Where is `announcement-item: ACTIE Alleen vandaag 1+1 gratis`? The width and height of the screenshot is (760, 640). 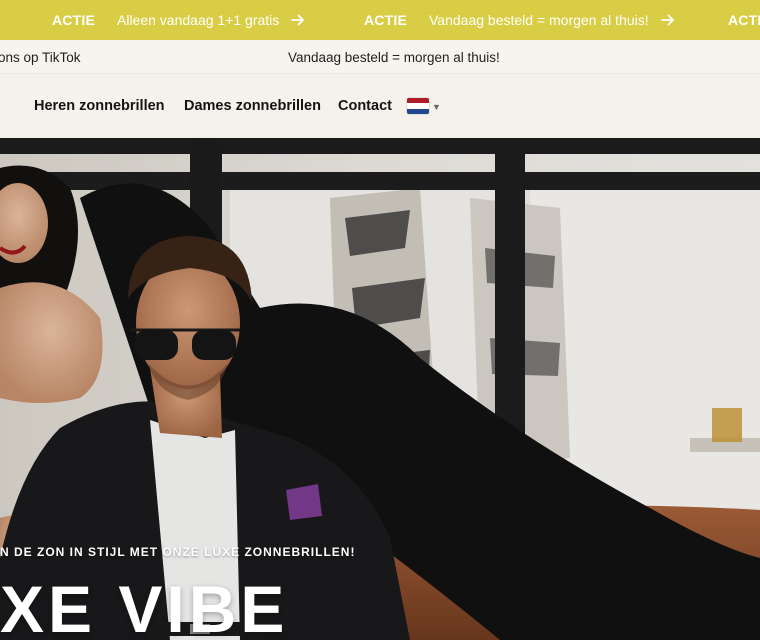 announcement-item: ACTIE Alleen vandaag 1+1 gratis is located at coordinates (178, 20).